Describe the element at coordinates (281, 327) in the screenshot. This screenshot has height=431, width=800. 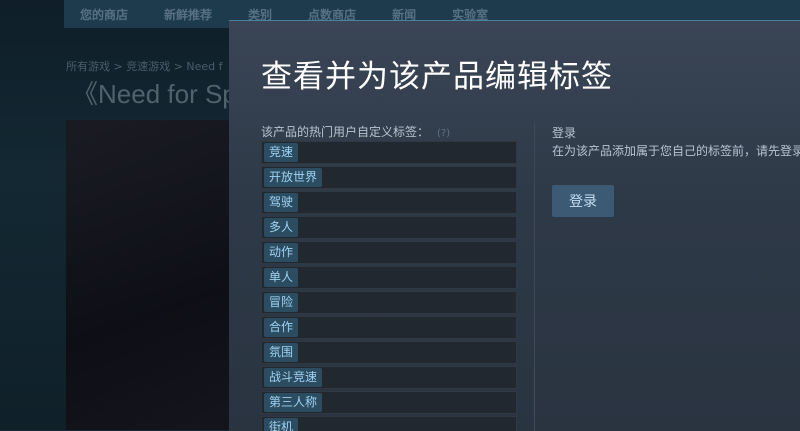
I see `tag-coop: 合作` at that location.